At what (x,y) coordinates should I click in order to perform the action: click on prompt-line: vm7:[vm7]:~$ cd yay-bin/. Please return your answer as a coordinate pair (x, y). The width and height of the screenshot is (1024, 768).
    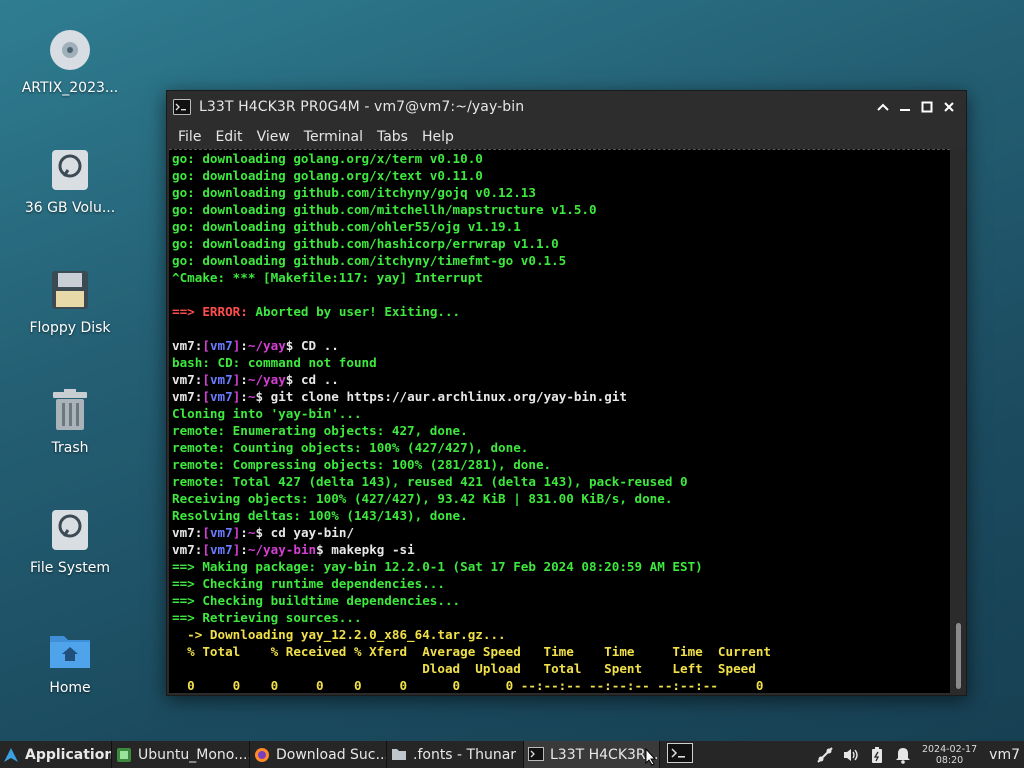
    Looking at the image, I should click on (263, 532).